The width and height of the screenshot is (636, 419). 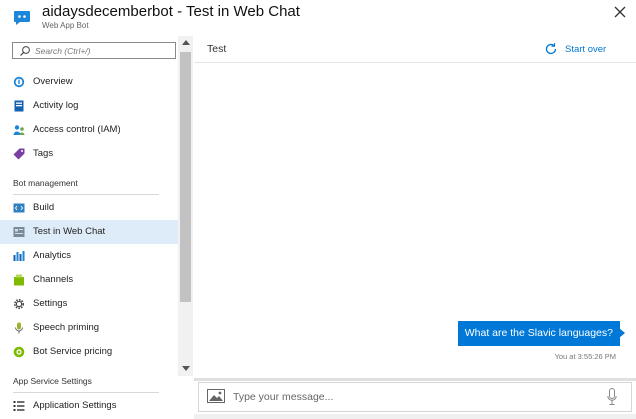 I want to click on search-input, so click(x=104, y=50).